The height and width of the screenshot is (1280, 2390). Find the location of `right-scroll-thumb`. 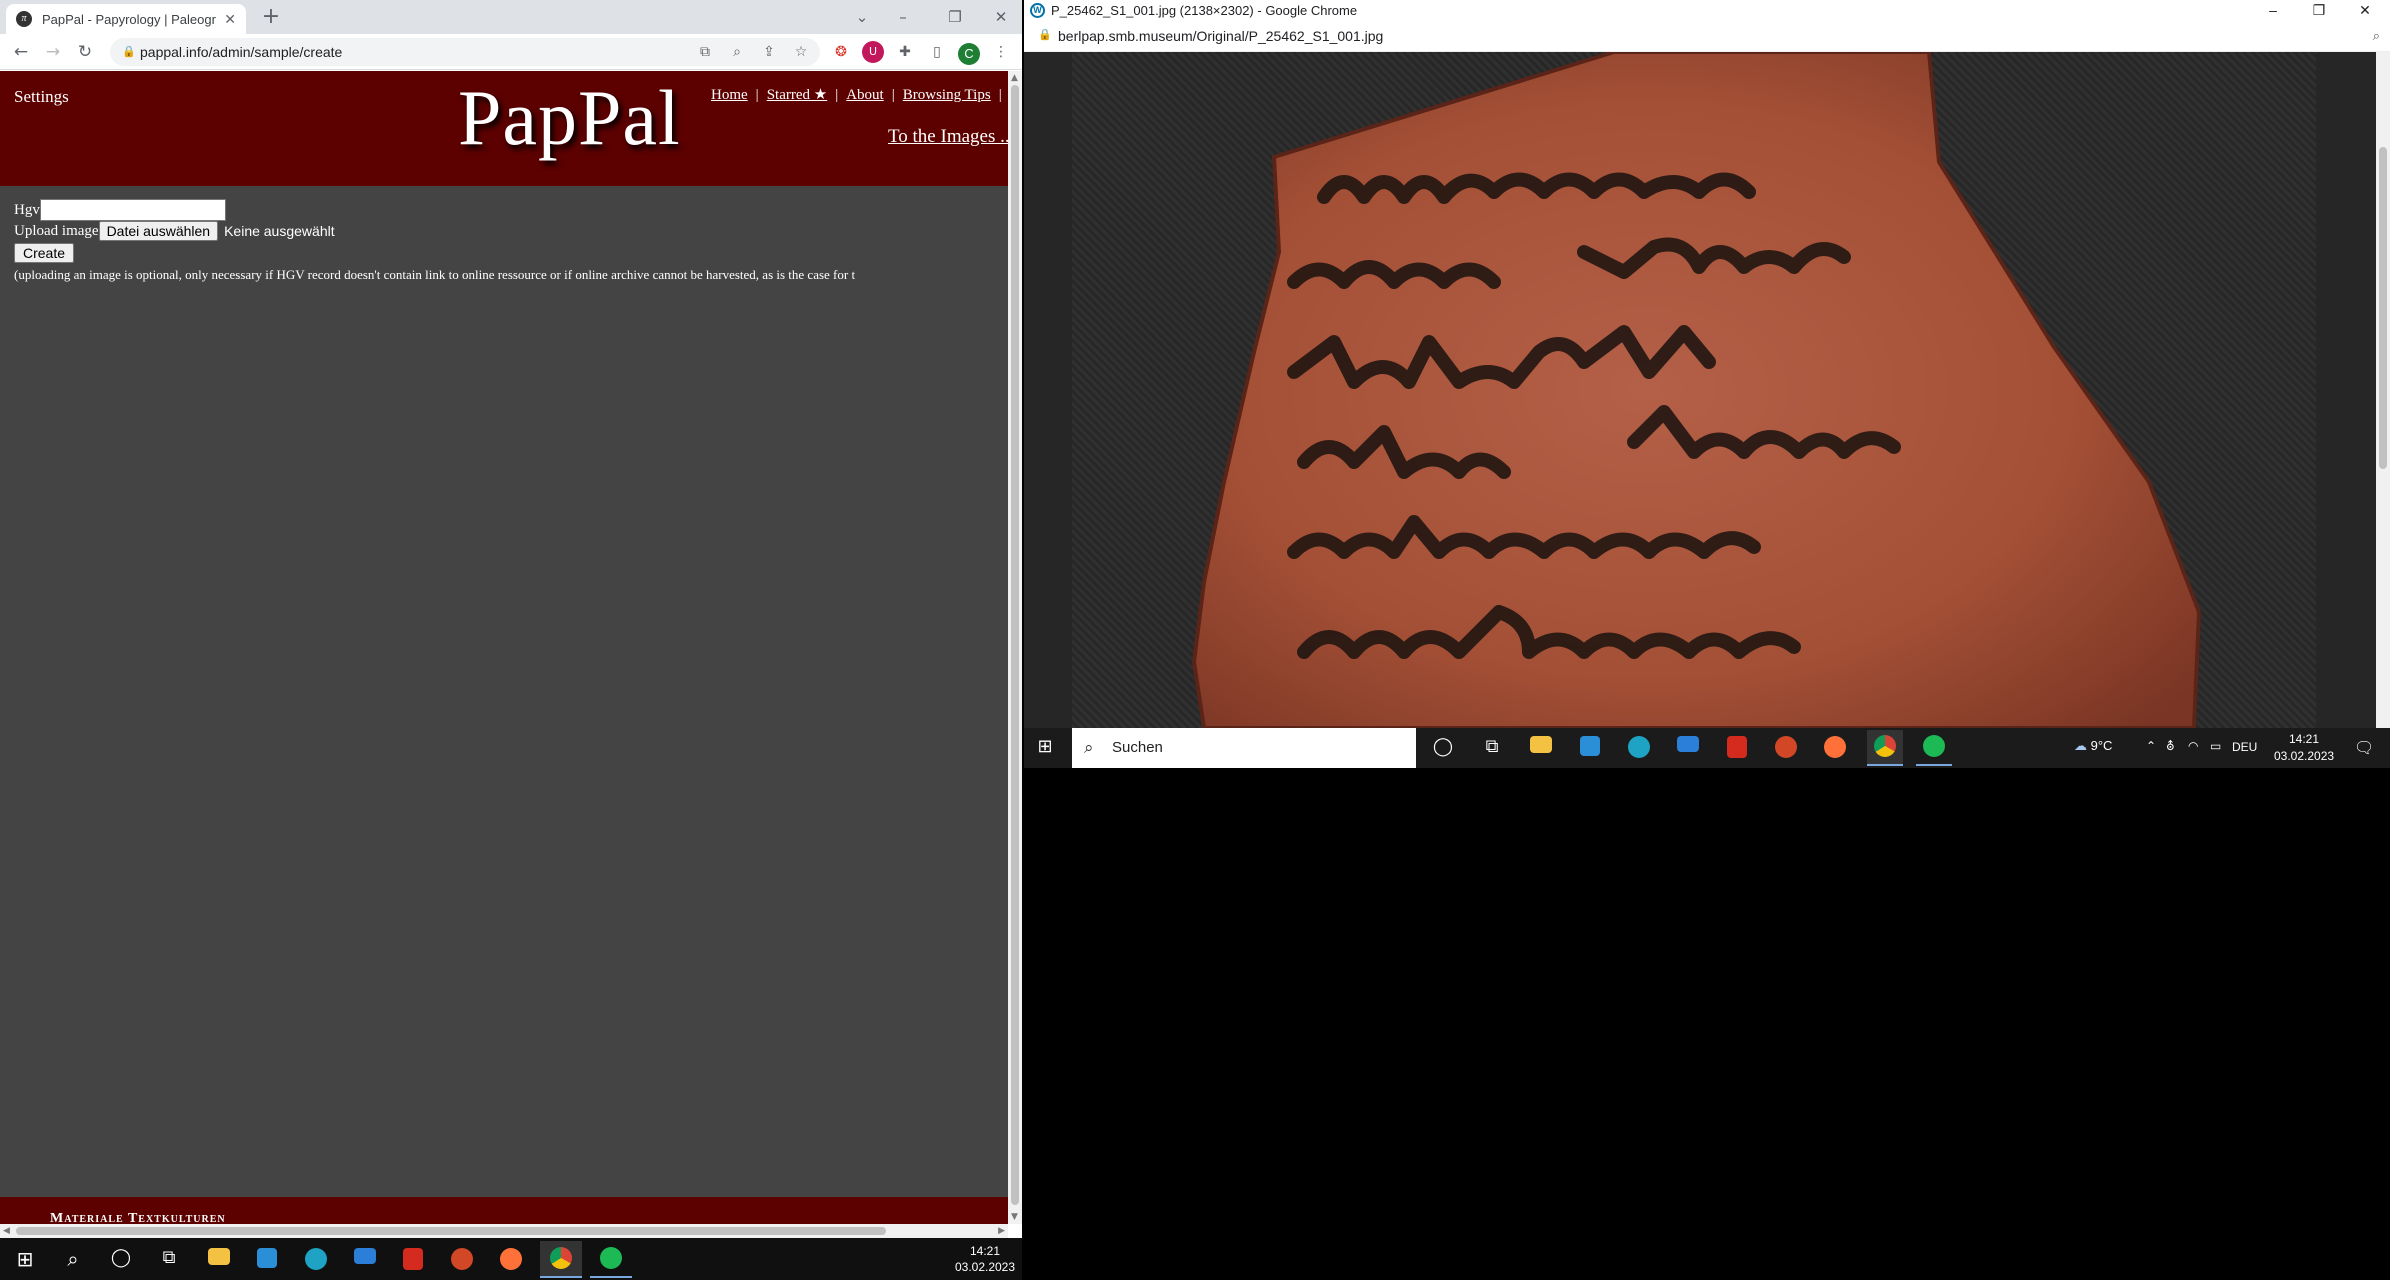

right-scroll-thumb is located at coordinates (2383, 308).